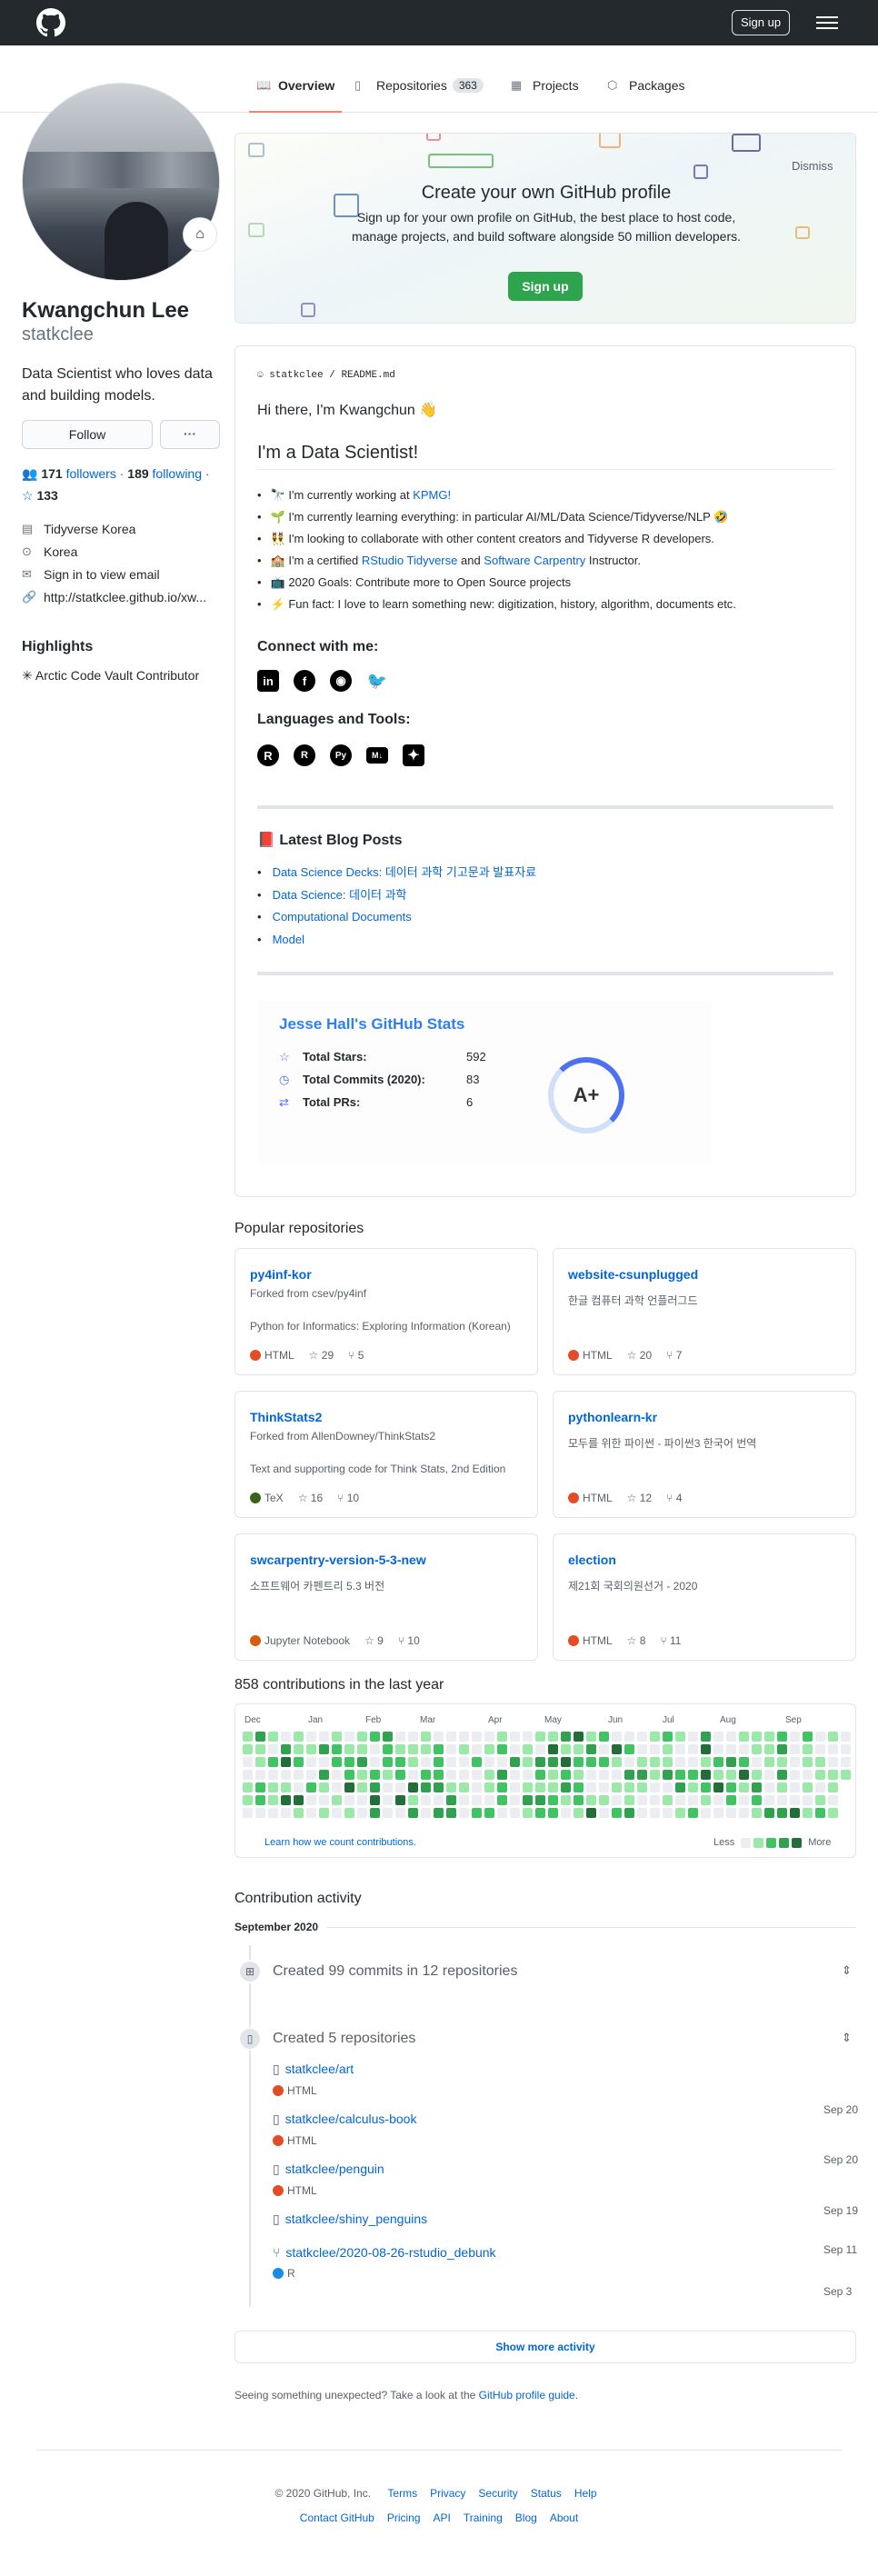 The height and width of the screenshot is (2576, 878). Describe the element at coordinates (633, 1274) in the screenshot. I see `repo-name-link: website-csunplugged` at that location.